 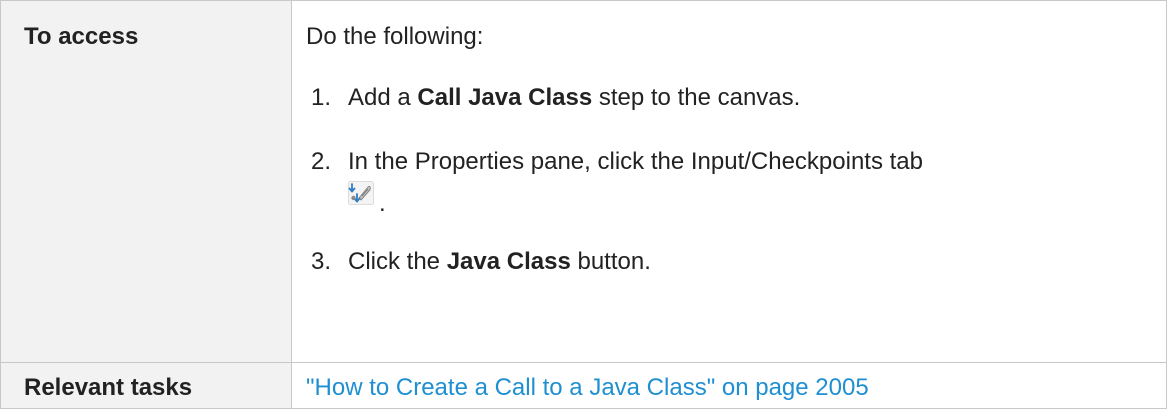 I want to click on step-number: 3., so click(x=321, y=261).